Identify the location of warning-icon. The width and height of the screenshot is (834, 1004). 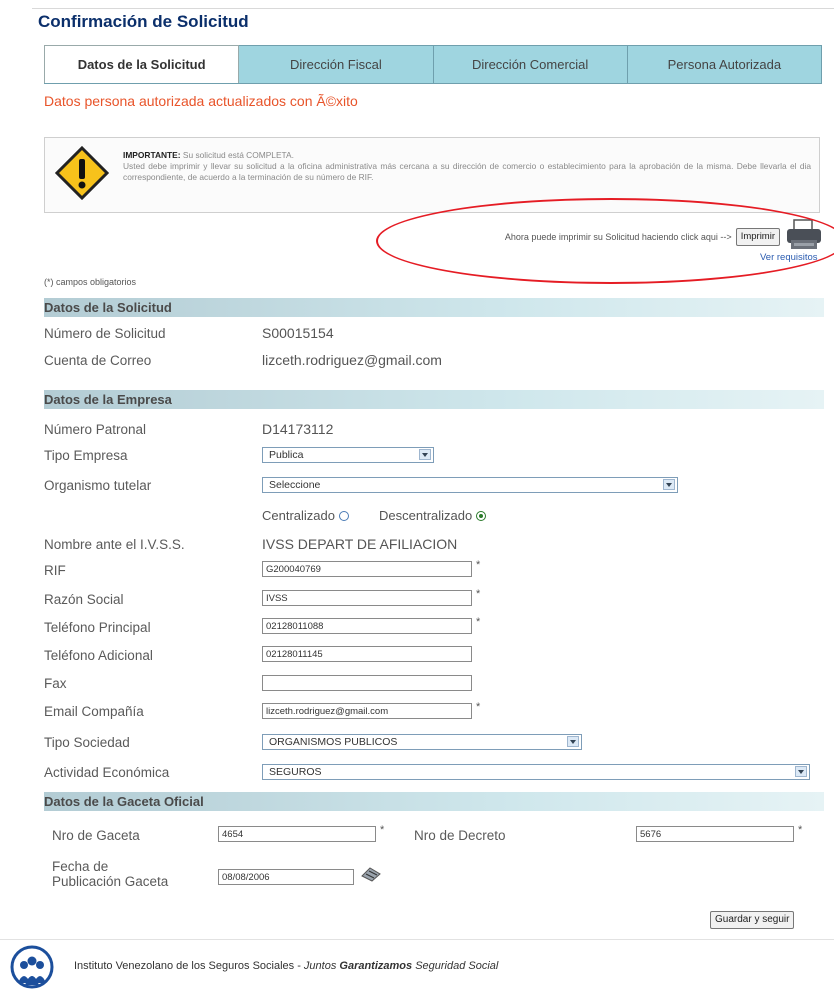
(82, 173).